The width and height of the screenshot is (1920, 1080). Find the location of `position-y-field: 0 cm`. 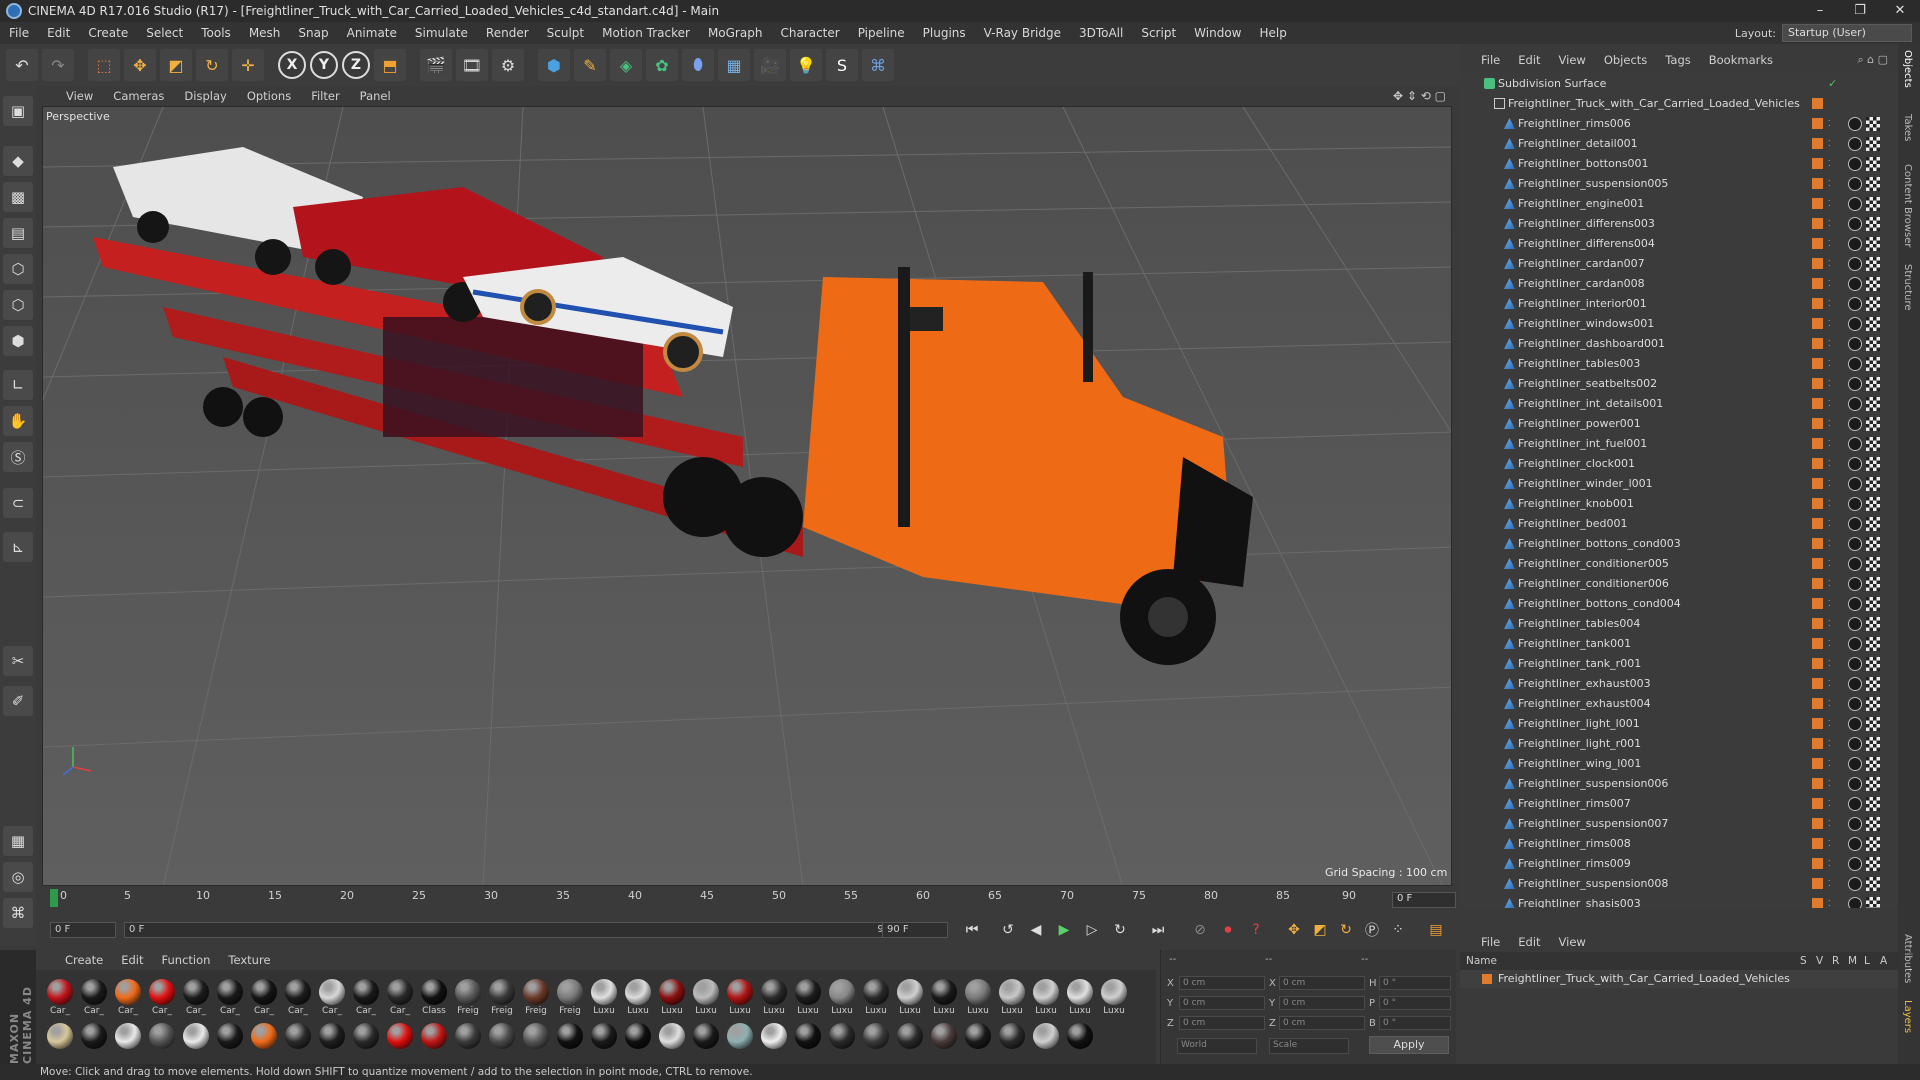

position-y-field: 0 cm is located at coordinates (1222, 1003).